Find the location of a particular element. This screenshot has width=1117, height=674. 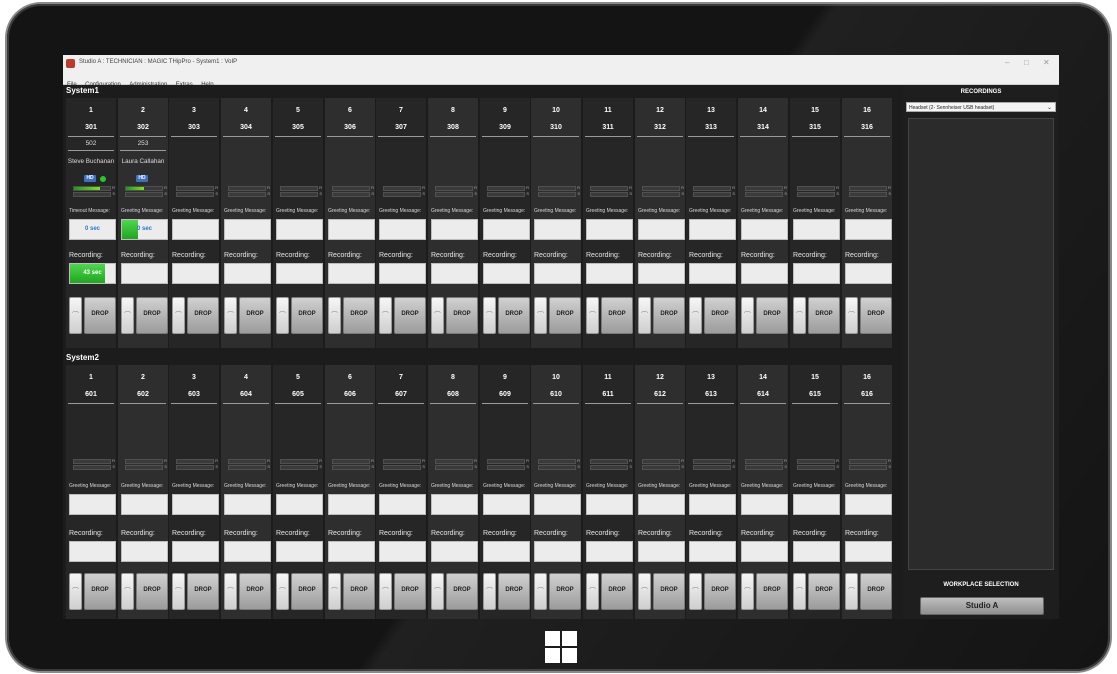

recording-timer-box: 43 sec is located at coordinates (92, 273).